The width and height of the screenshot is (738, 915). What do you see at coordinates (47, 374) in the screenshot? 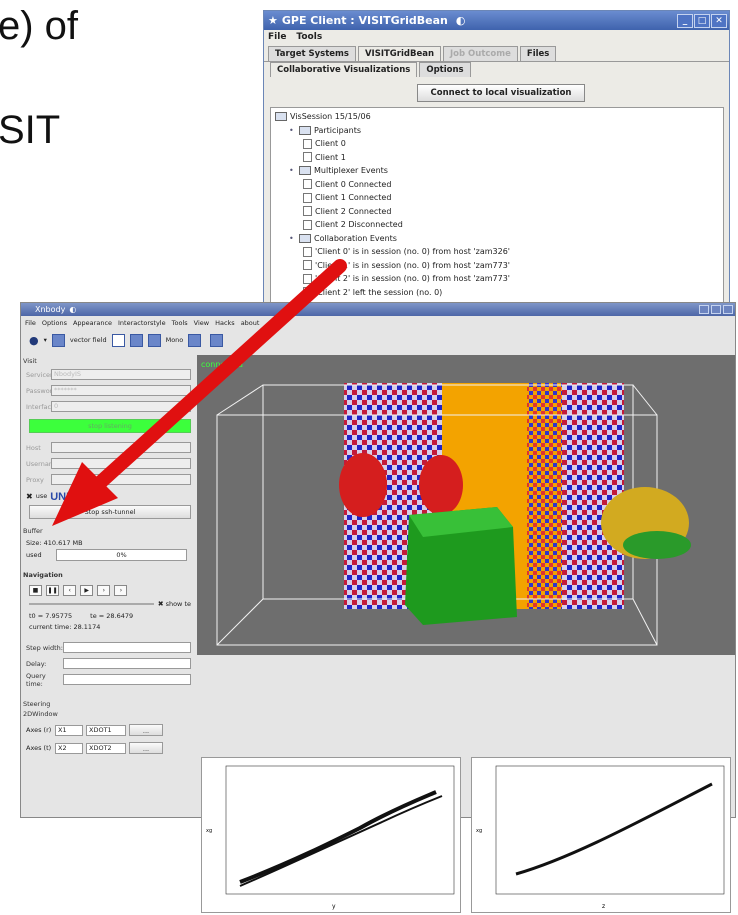
I see `servicename-label: Servicename` at bounding box center [47, 374].